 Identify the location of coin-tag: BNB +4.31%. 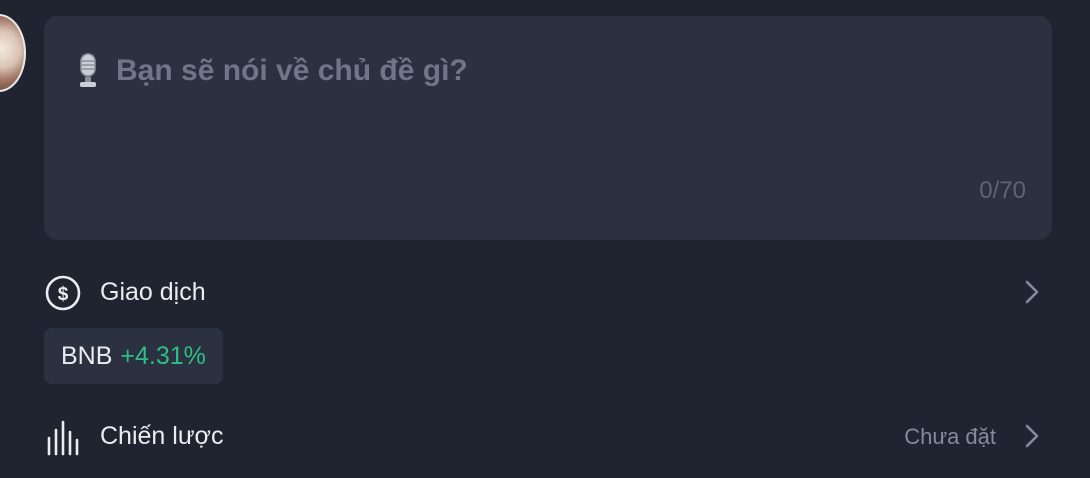
(133, 356).